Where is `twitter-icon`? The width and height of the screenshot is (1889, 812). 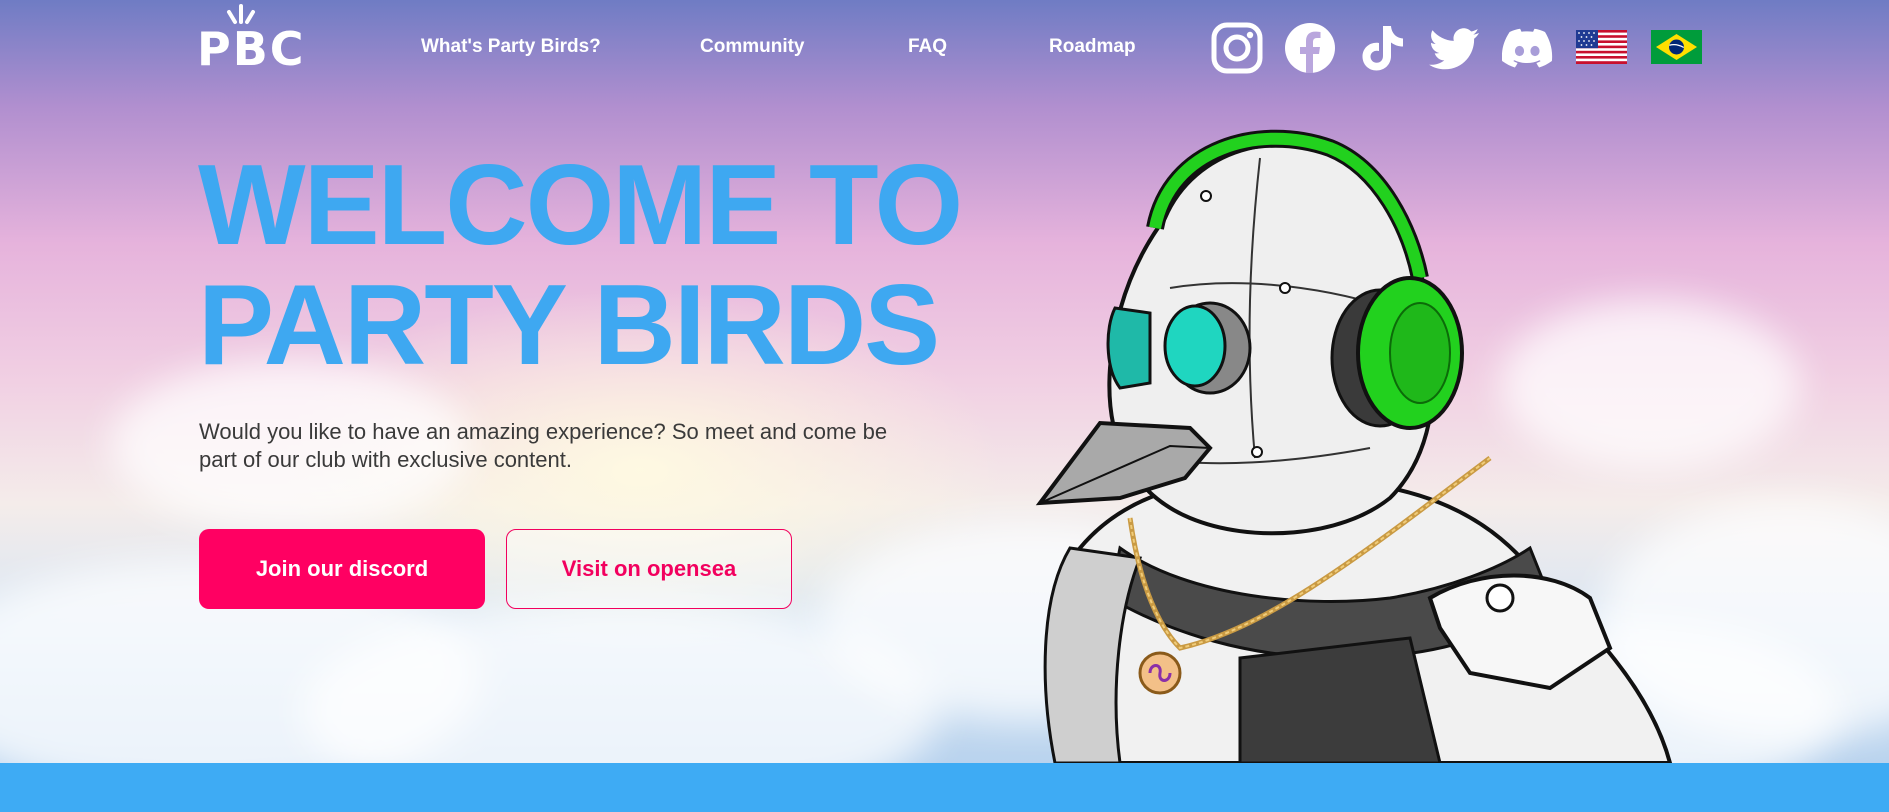 twitter-icon is located at coordinates (1455, 48).